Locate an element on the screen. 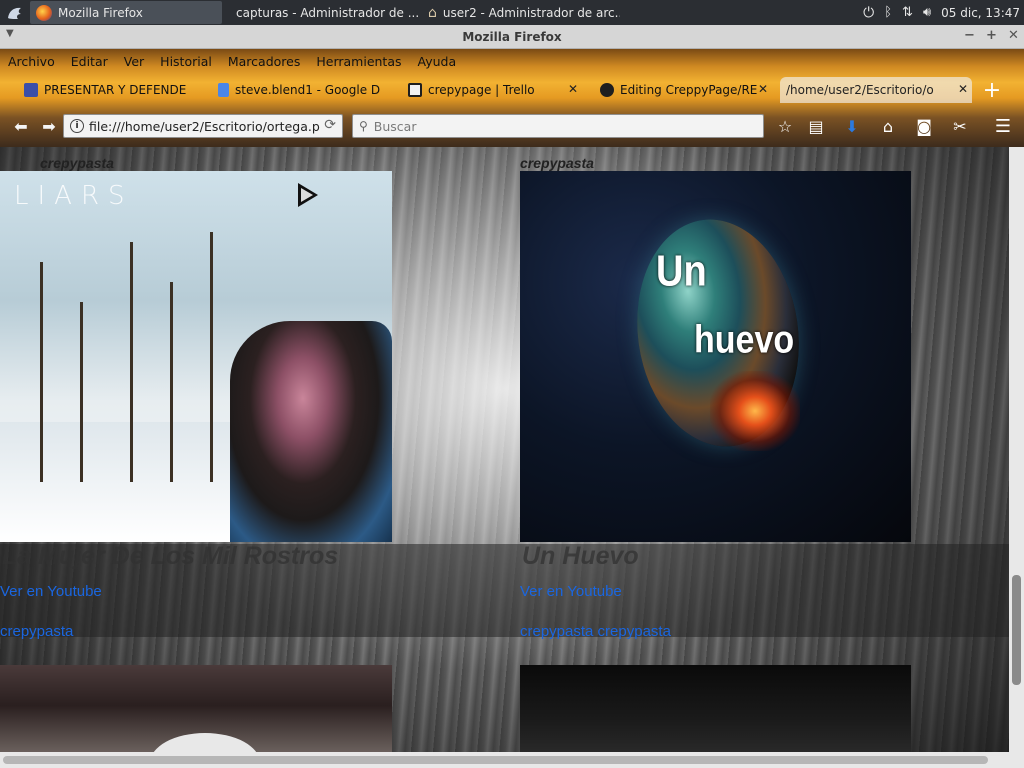  thumbnail-overlay-line2: huevo is located at coordinates (744, 340).